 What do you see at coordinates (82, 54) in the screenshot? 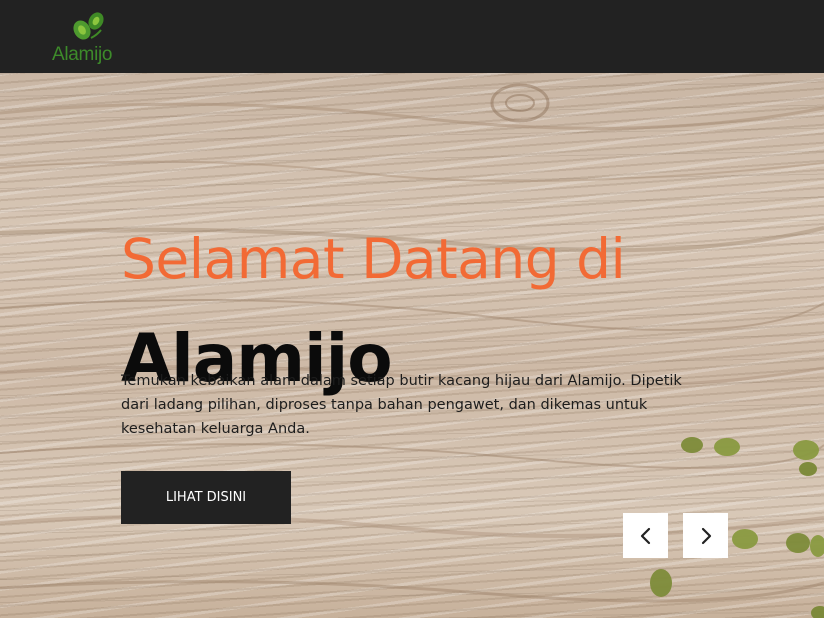
I see `logo-text: Alamijo` at bounding box center [82, 54].